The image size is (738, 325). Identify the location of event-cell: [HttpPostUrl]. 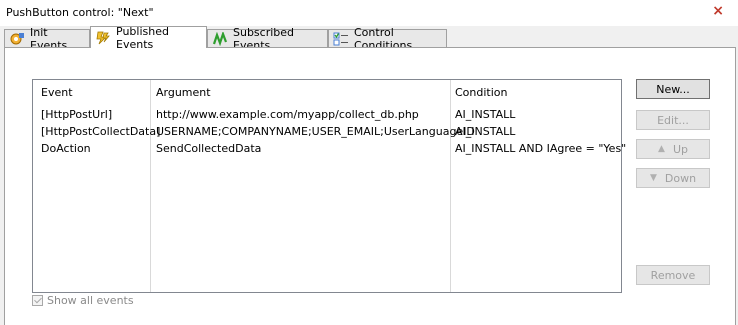
(77, 114).